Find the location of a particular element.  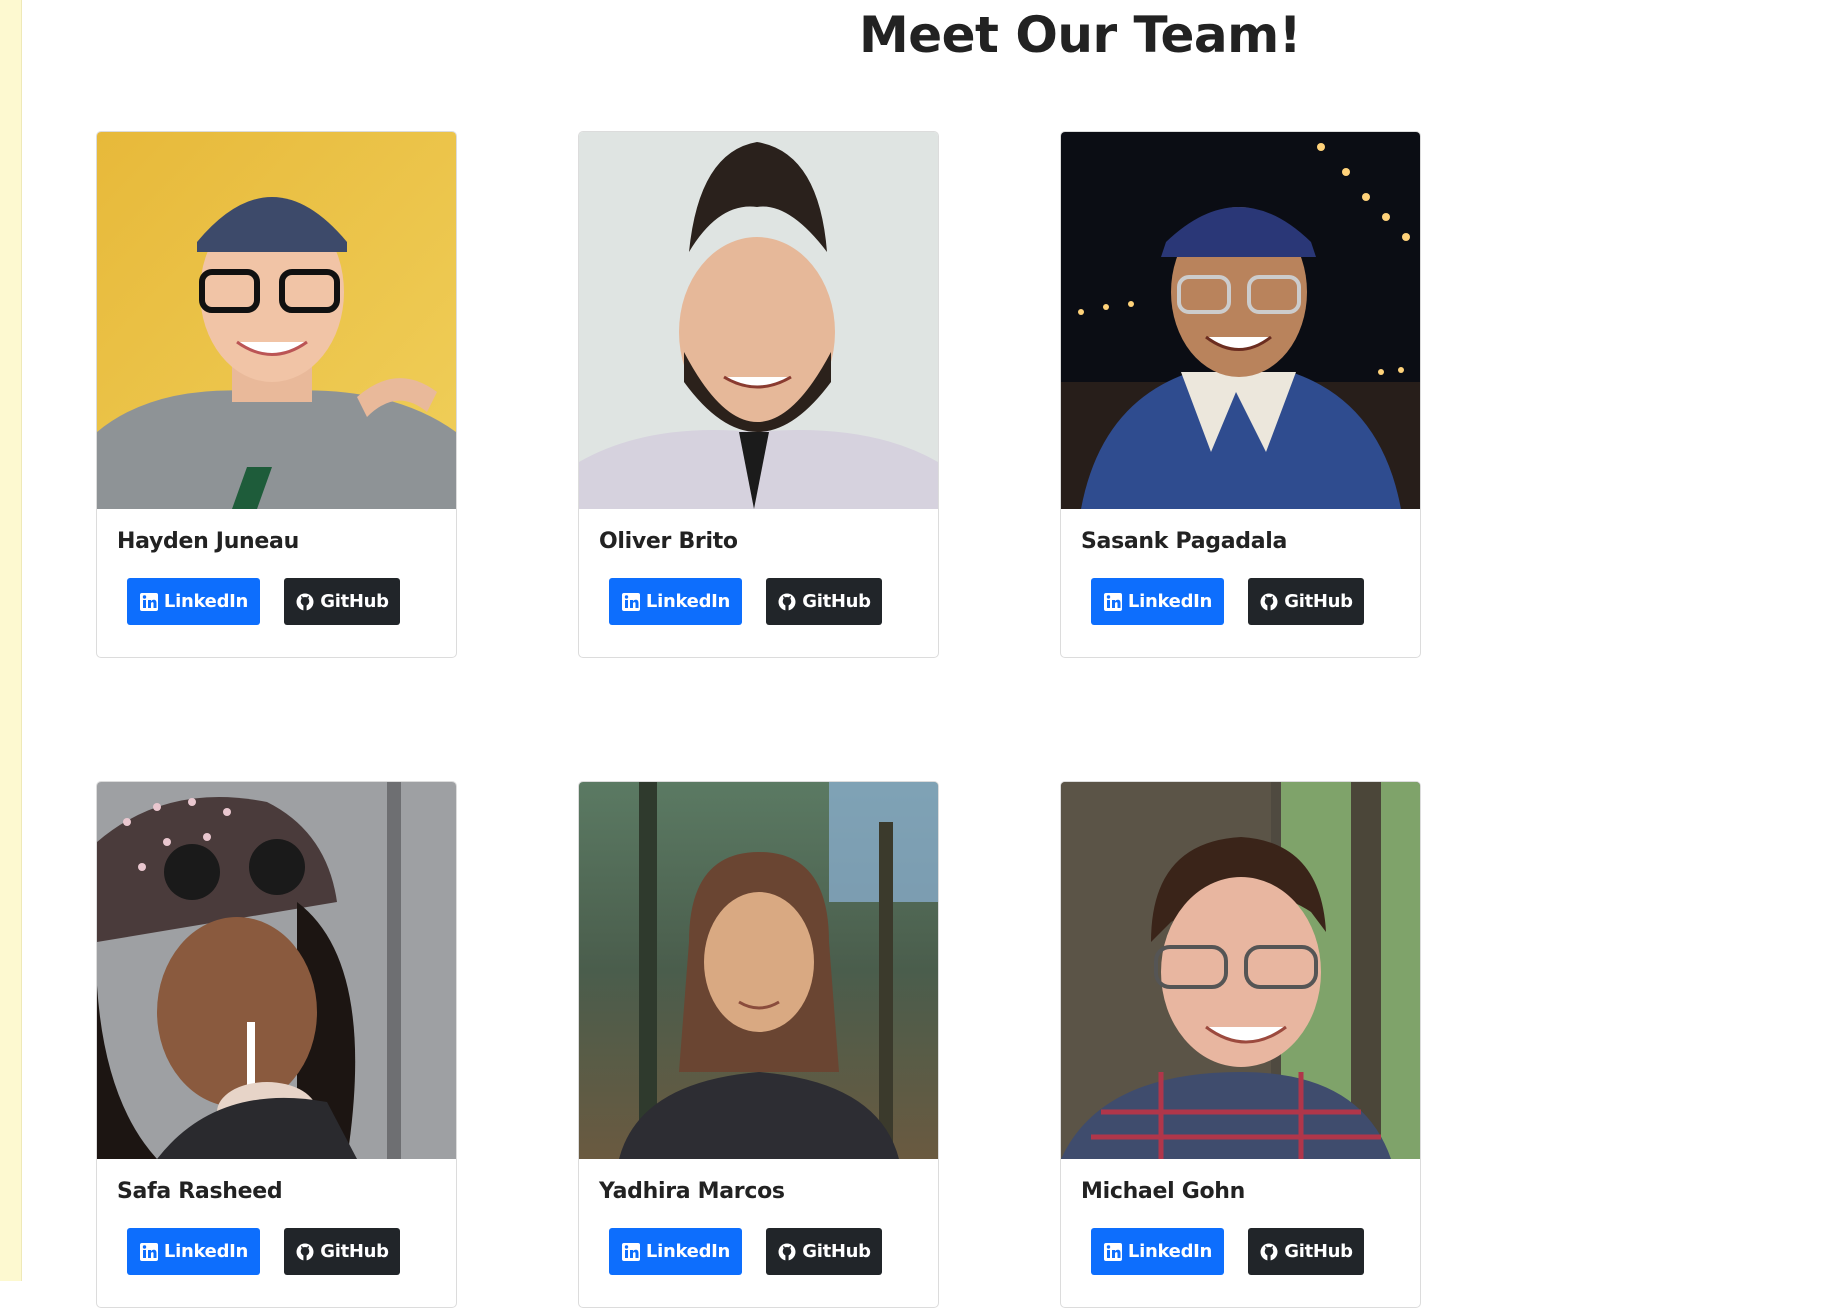

team-member-card: Yadhira Marcos LinkedIn GitHub is located at coordinates (758, 1044).